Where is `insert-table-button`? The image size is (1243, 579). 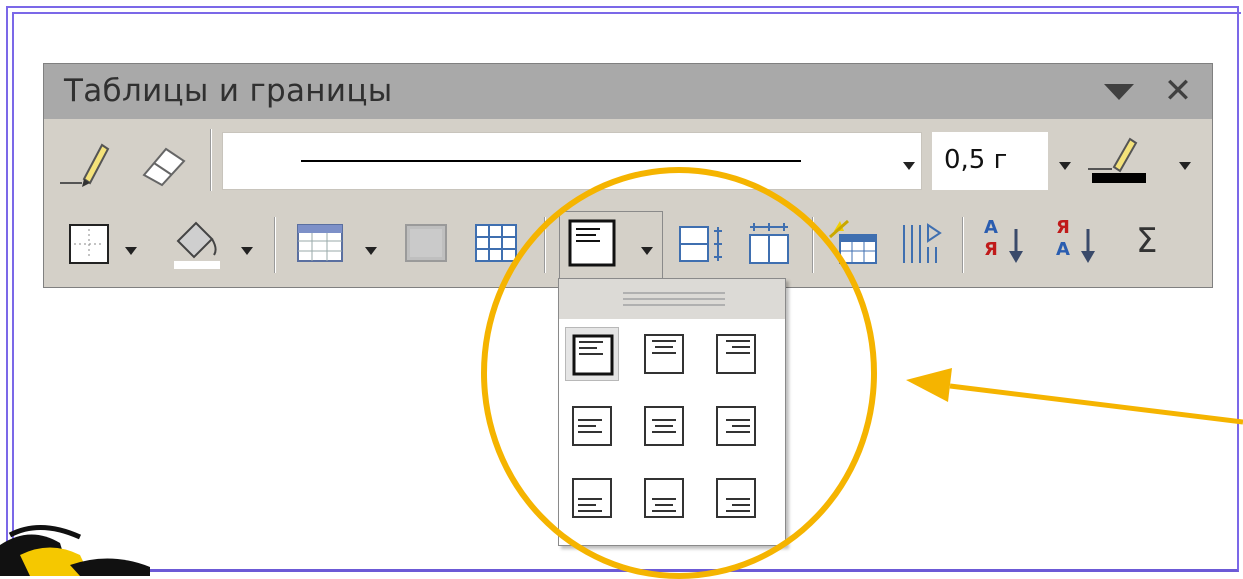
insert-table-button is located at coordinates (320, 244).